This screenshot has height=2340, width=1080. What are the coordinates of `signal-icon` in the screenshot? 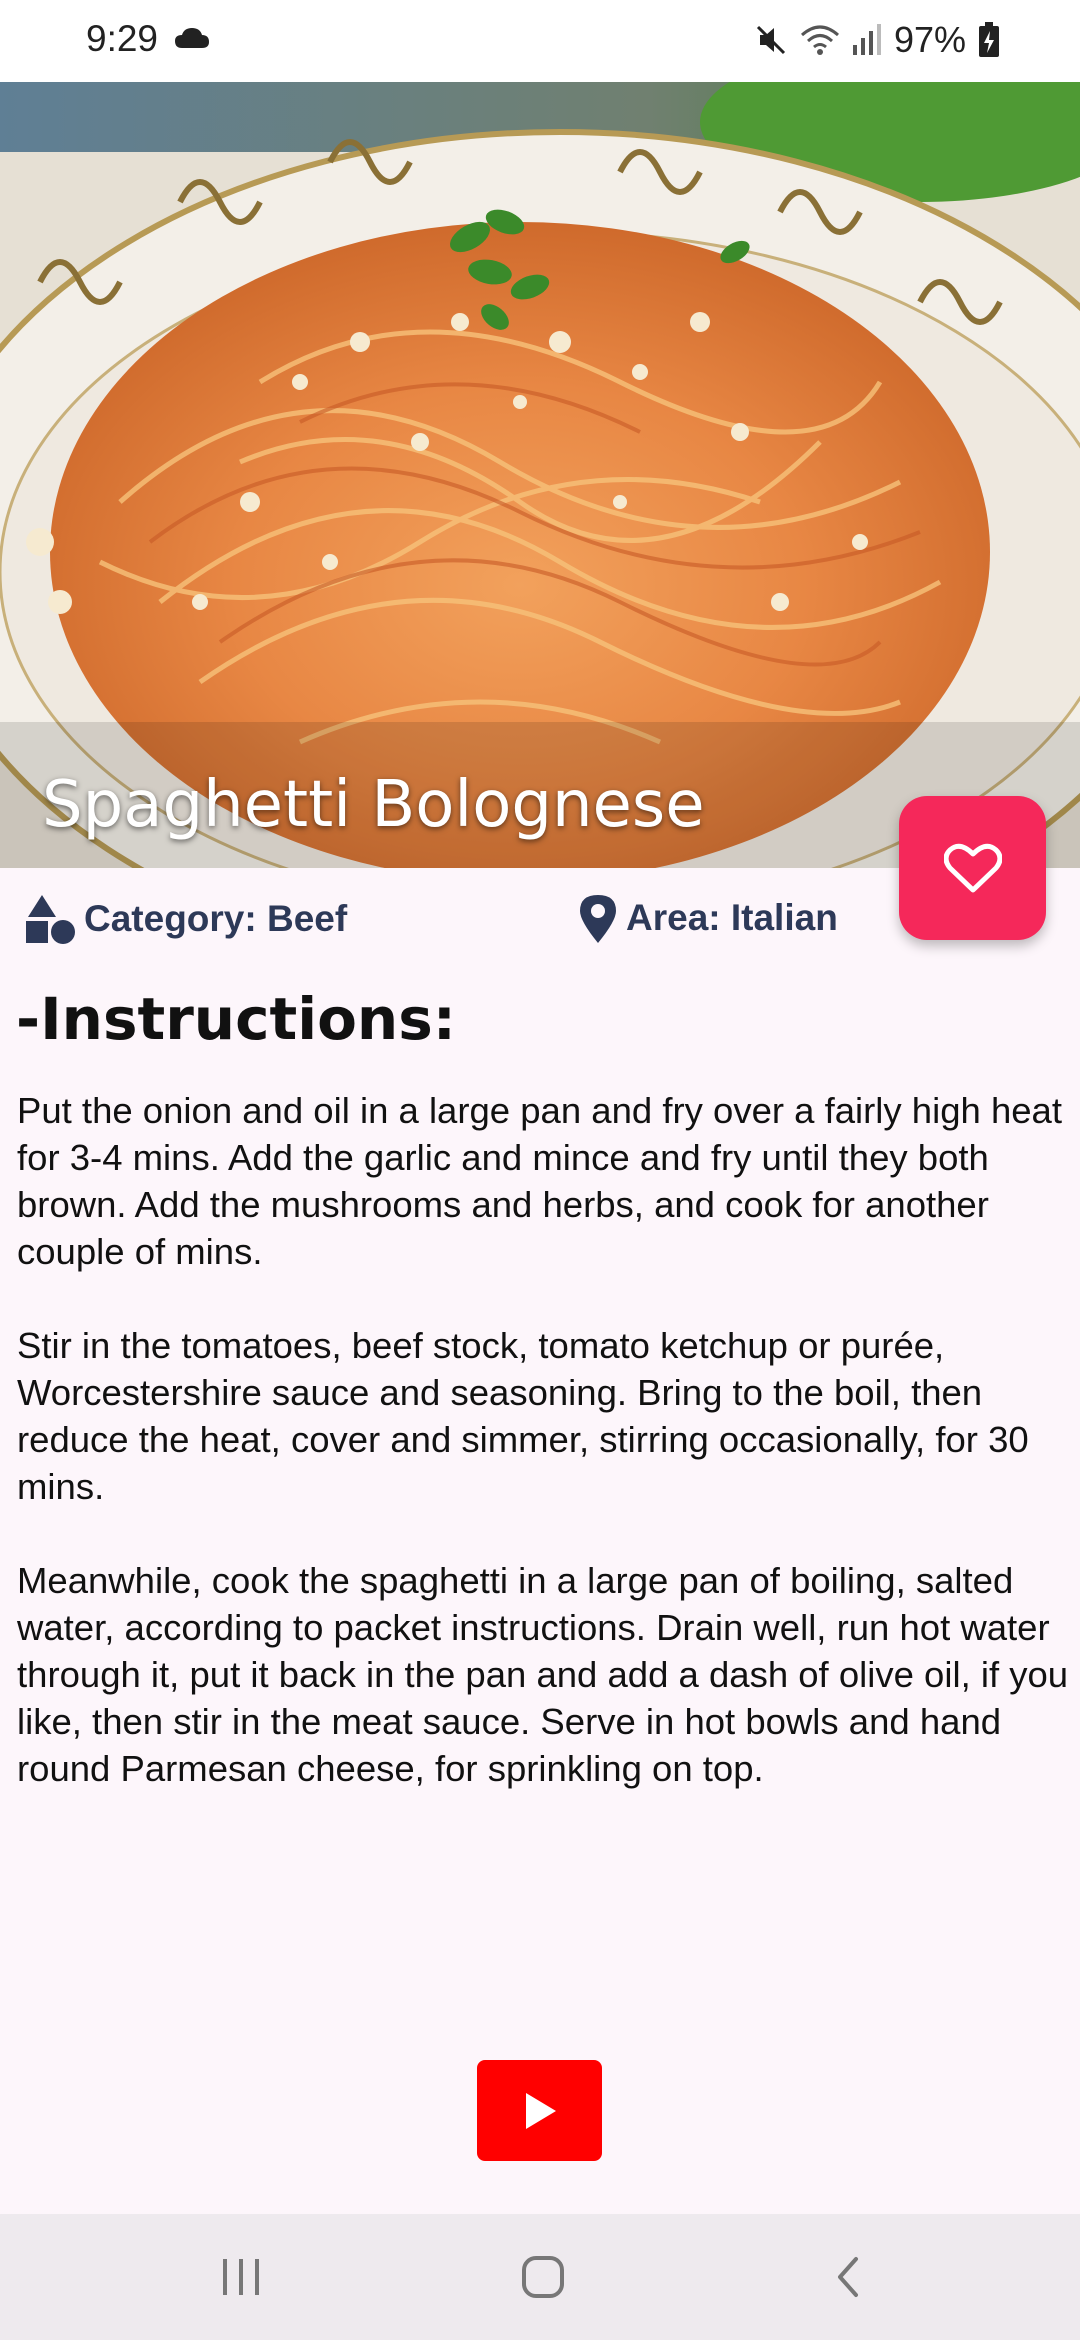 It's located at (866, 39).